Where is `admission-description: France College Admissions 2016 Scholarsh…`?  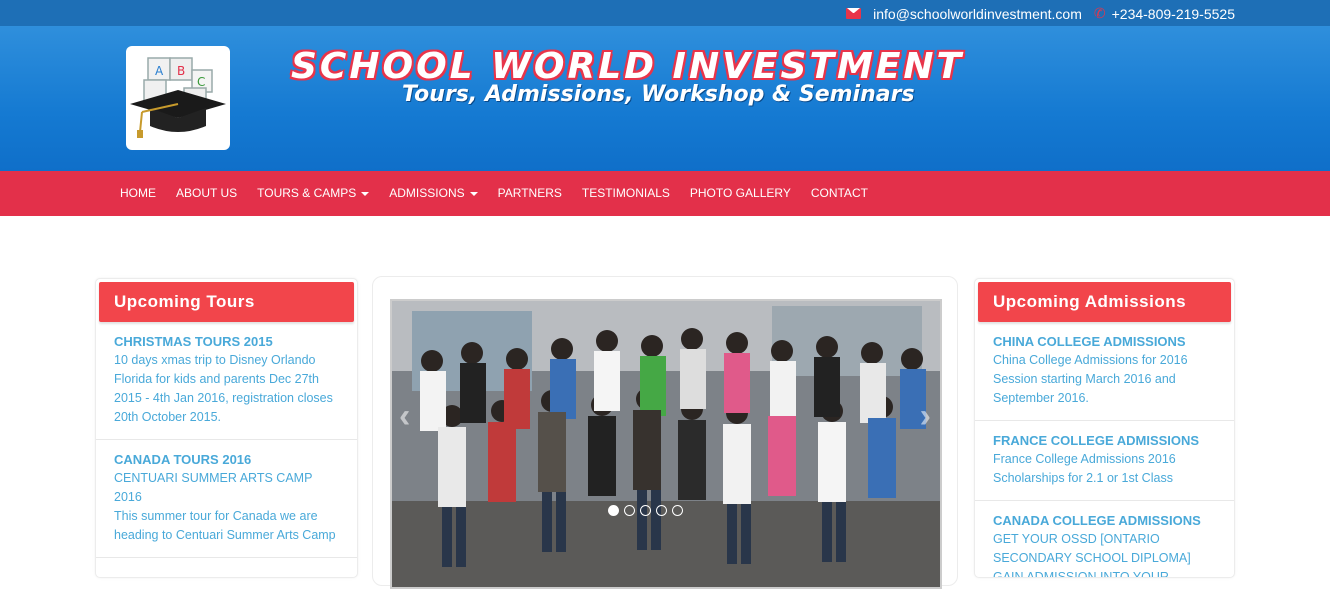
admission-description: France College Admissions 2016 Scholarsh… is located at coordinates (1084, 468).